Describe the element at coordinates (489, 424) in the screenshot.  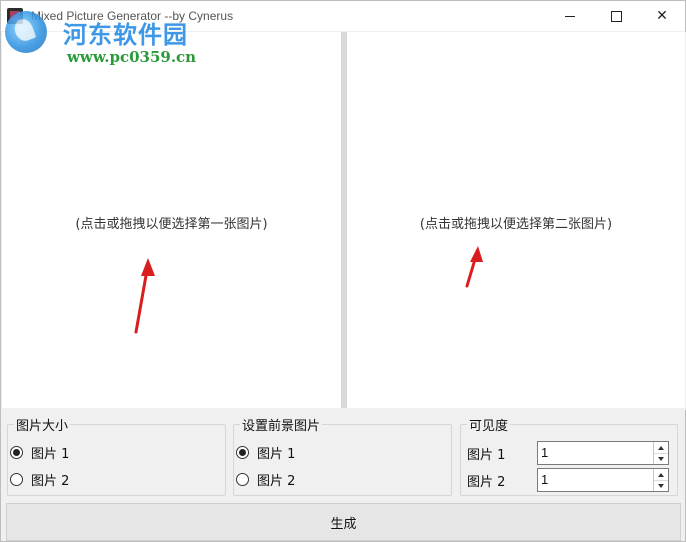
I see `visibility-group-label: 可见度` at that location.